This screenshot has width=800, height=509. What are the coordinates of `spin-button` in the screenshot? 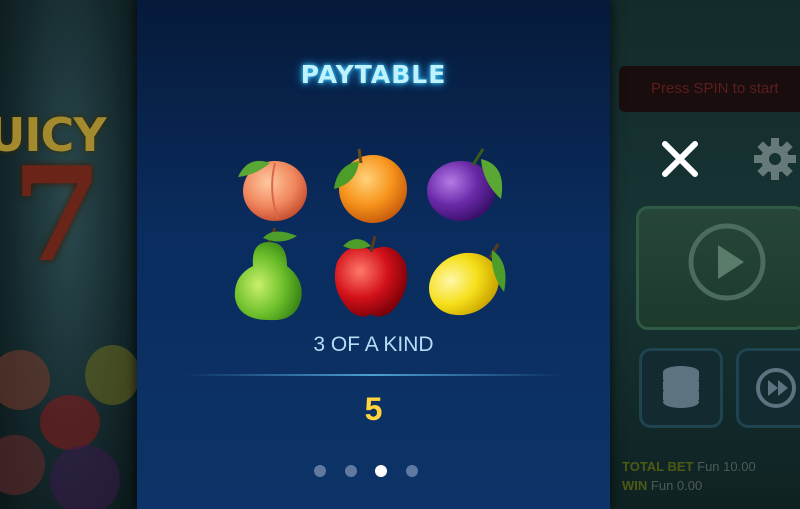 It's located at (718, 268).